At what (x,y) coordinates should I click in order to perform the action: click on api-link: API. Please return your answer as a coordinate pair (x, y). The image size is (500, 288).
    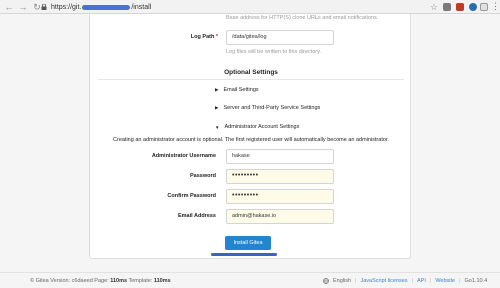
    Looking at the image, I should click on (421, 281).